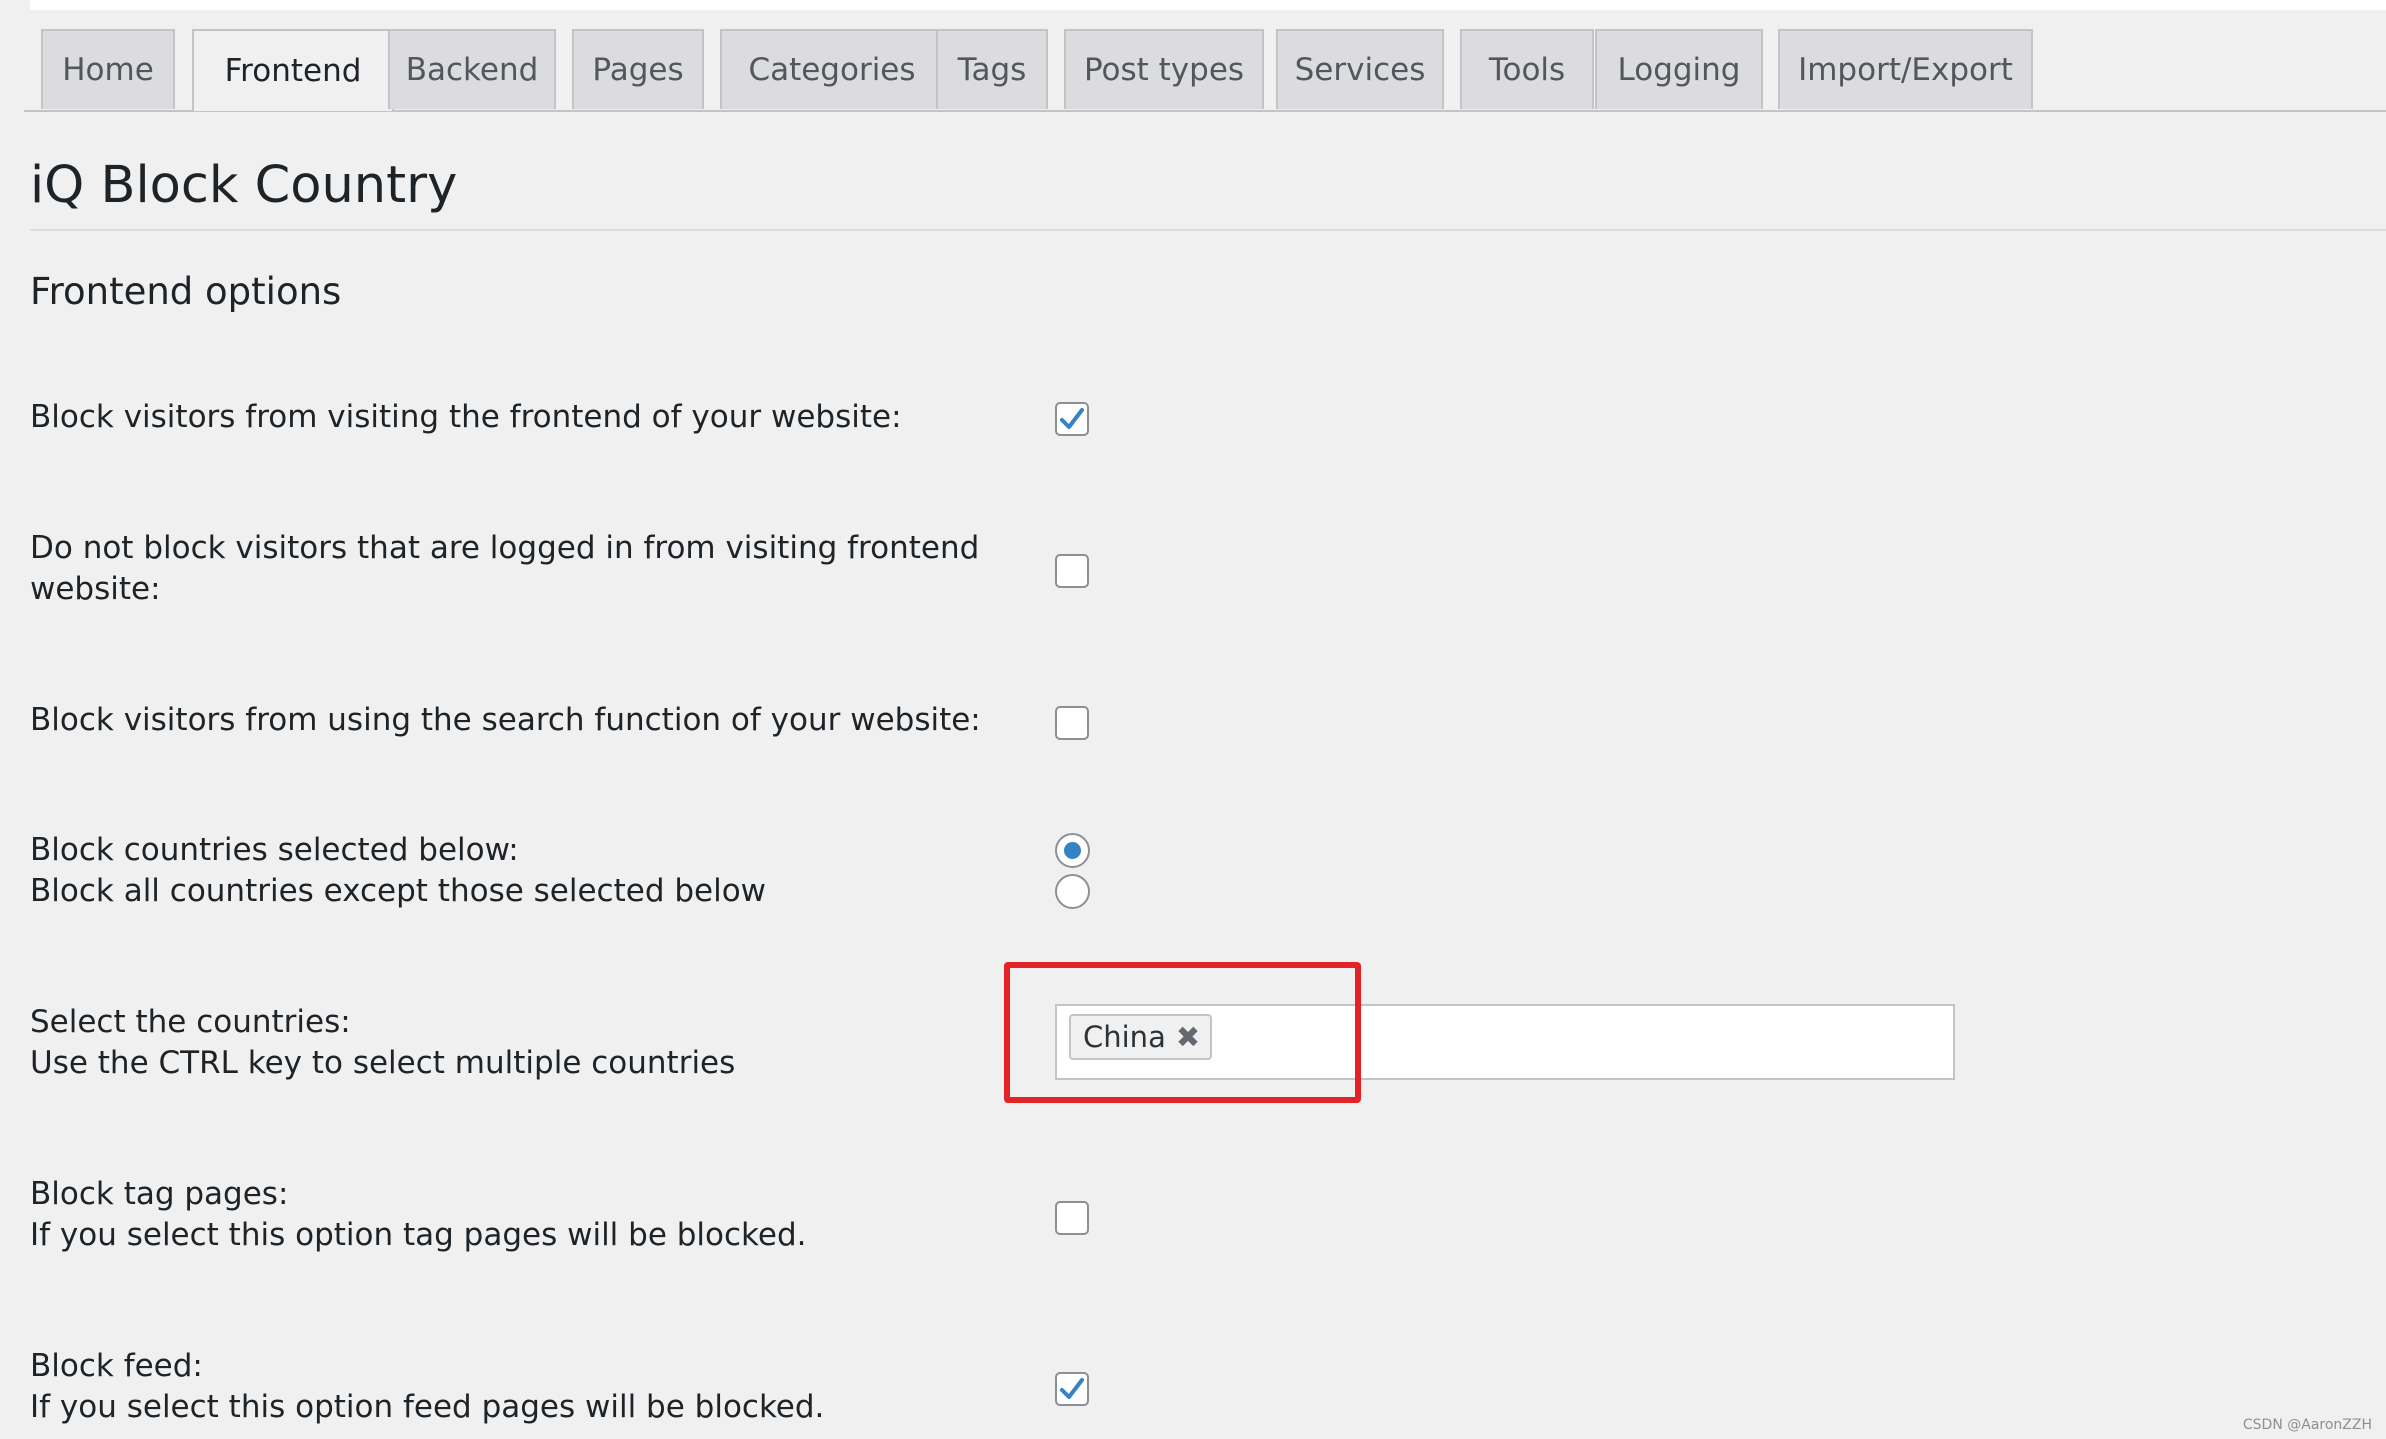  What do you see at coordinates (1360, 69) in the screenshot?
I see `tab-services: Services` at bounding box center [1360, 69].